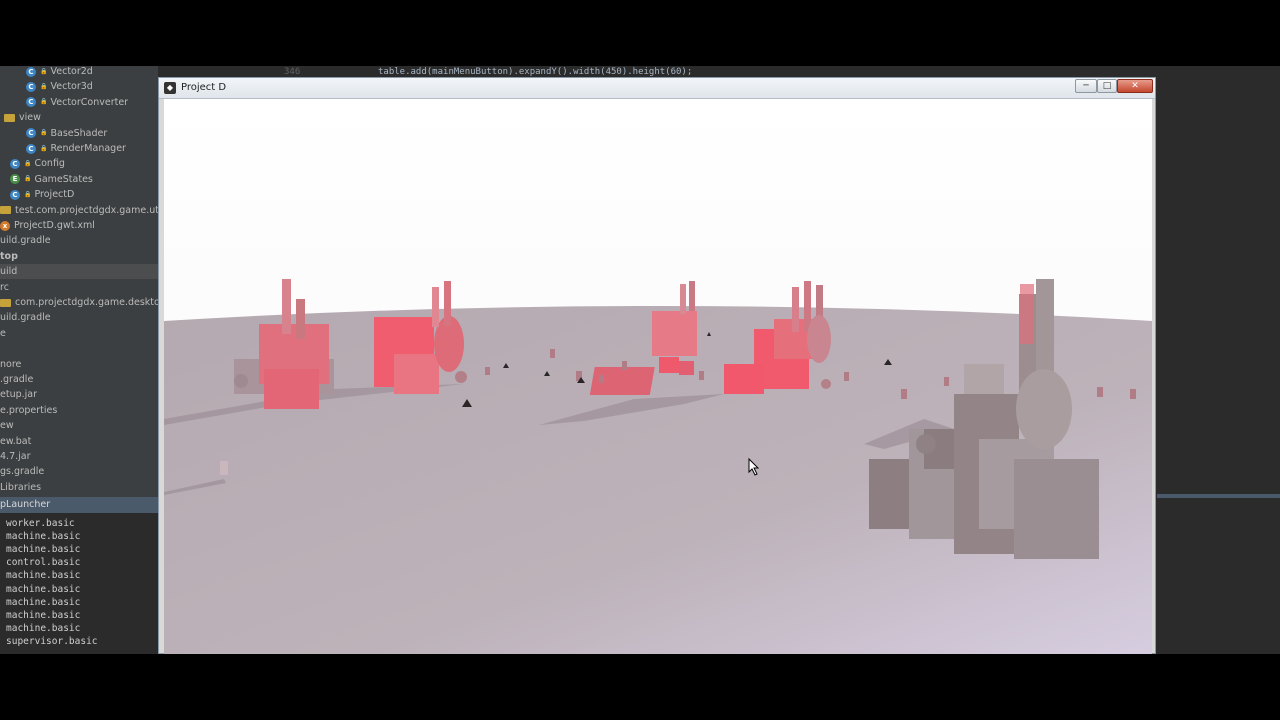 The height and width of the screenshot is (720, 1280). I want to click on tree-item-label: ew.bat, so click(16, 441).